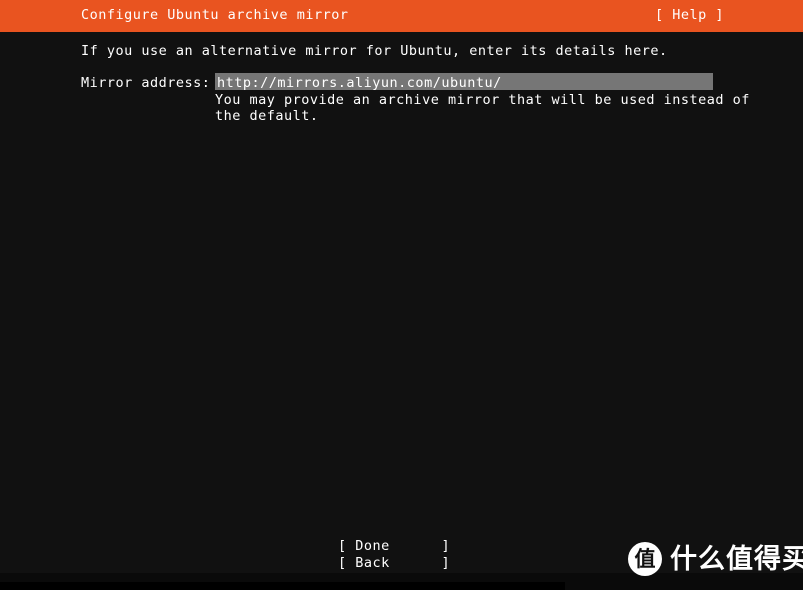  What do you see at coordinates (282, 586) in the screenshot?
I see `bottom-edge-inner` at bounding box center [282, 586].